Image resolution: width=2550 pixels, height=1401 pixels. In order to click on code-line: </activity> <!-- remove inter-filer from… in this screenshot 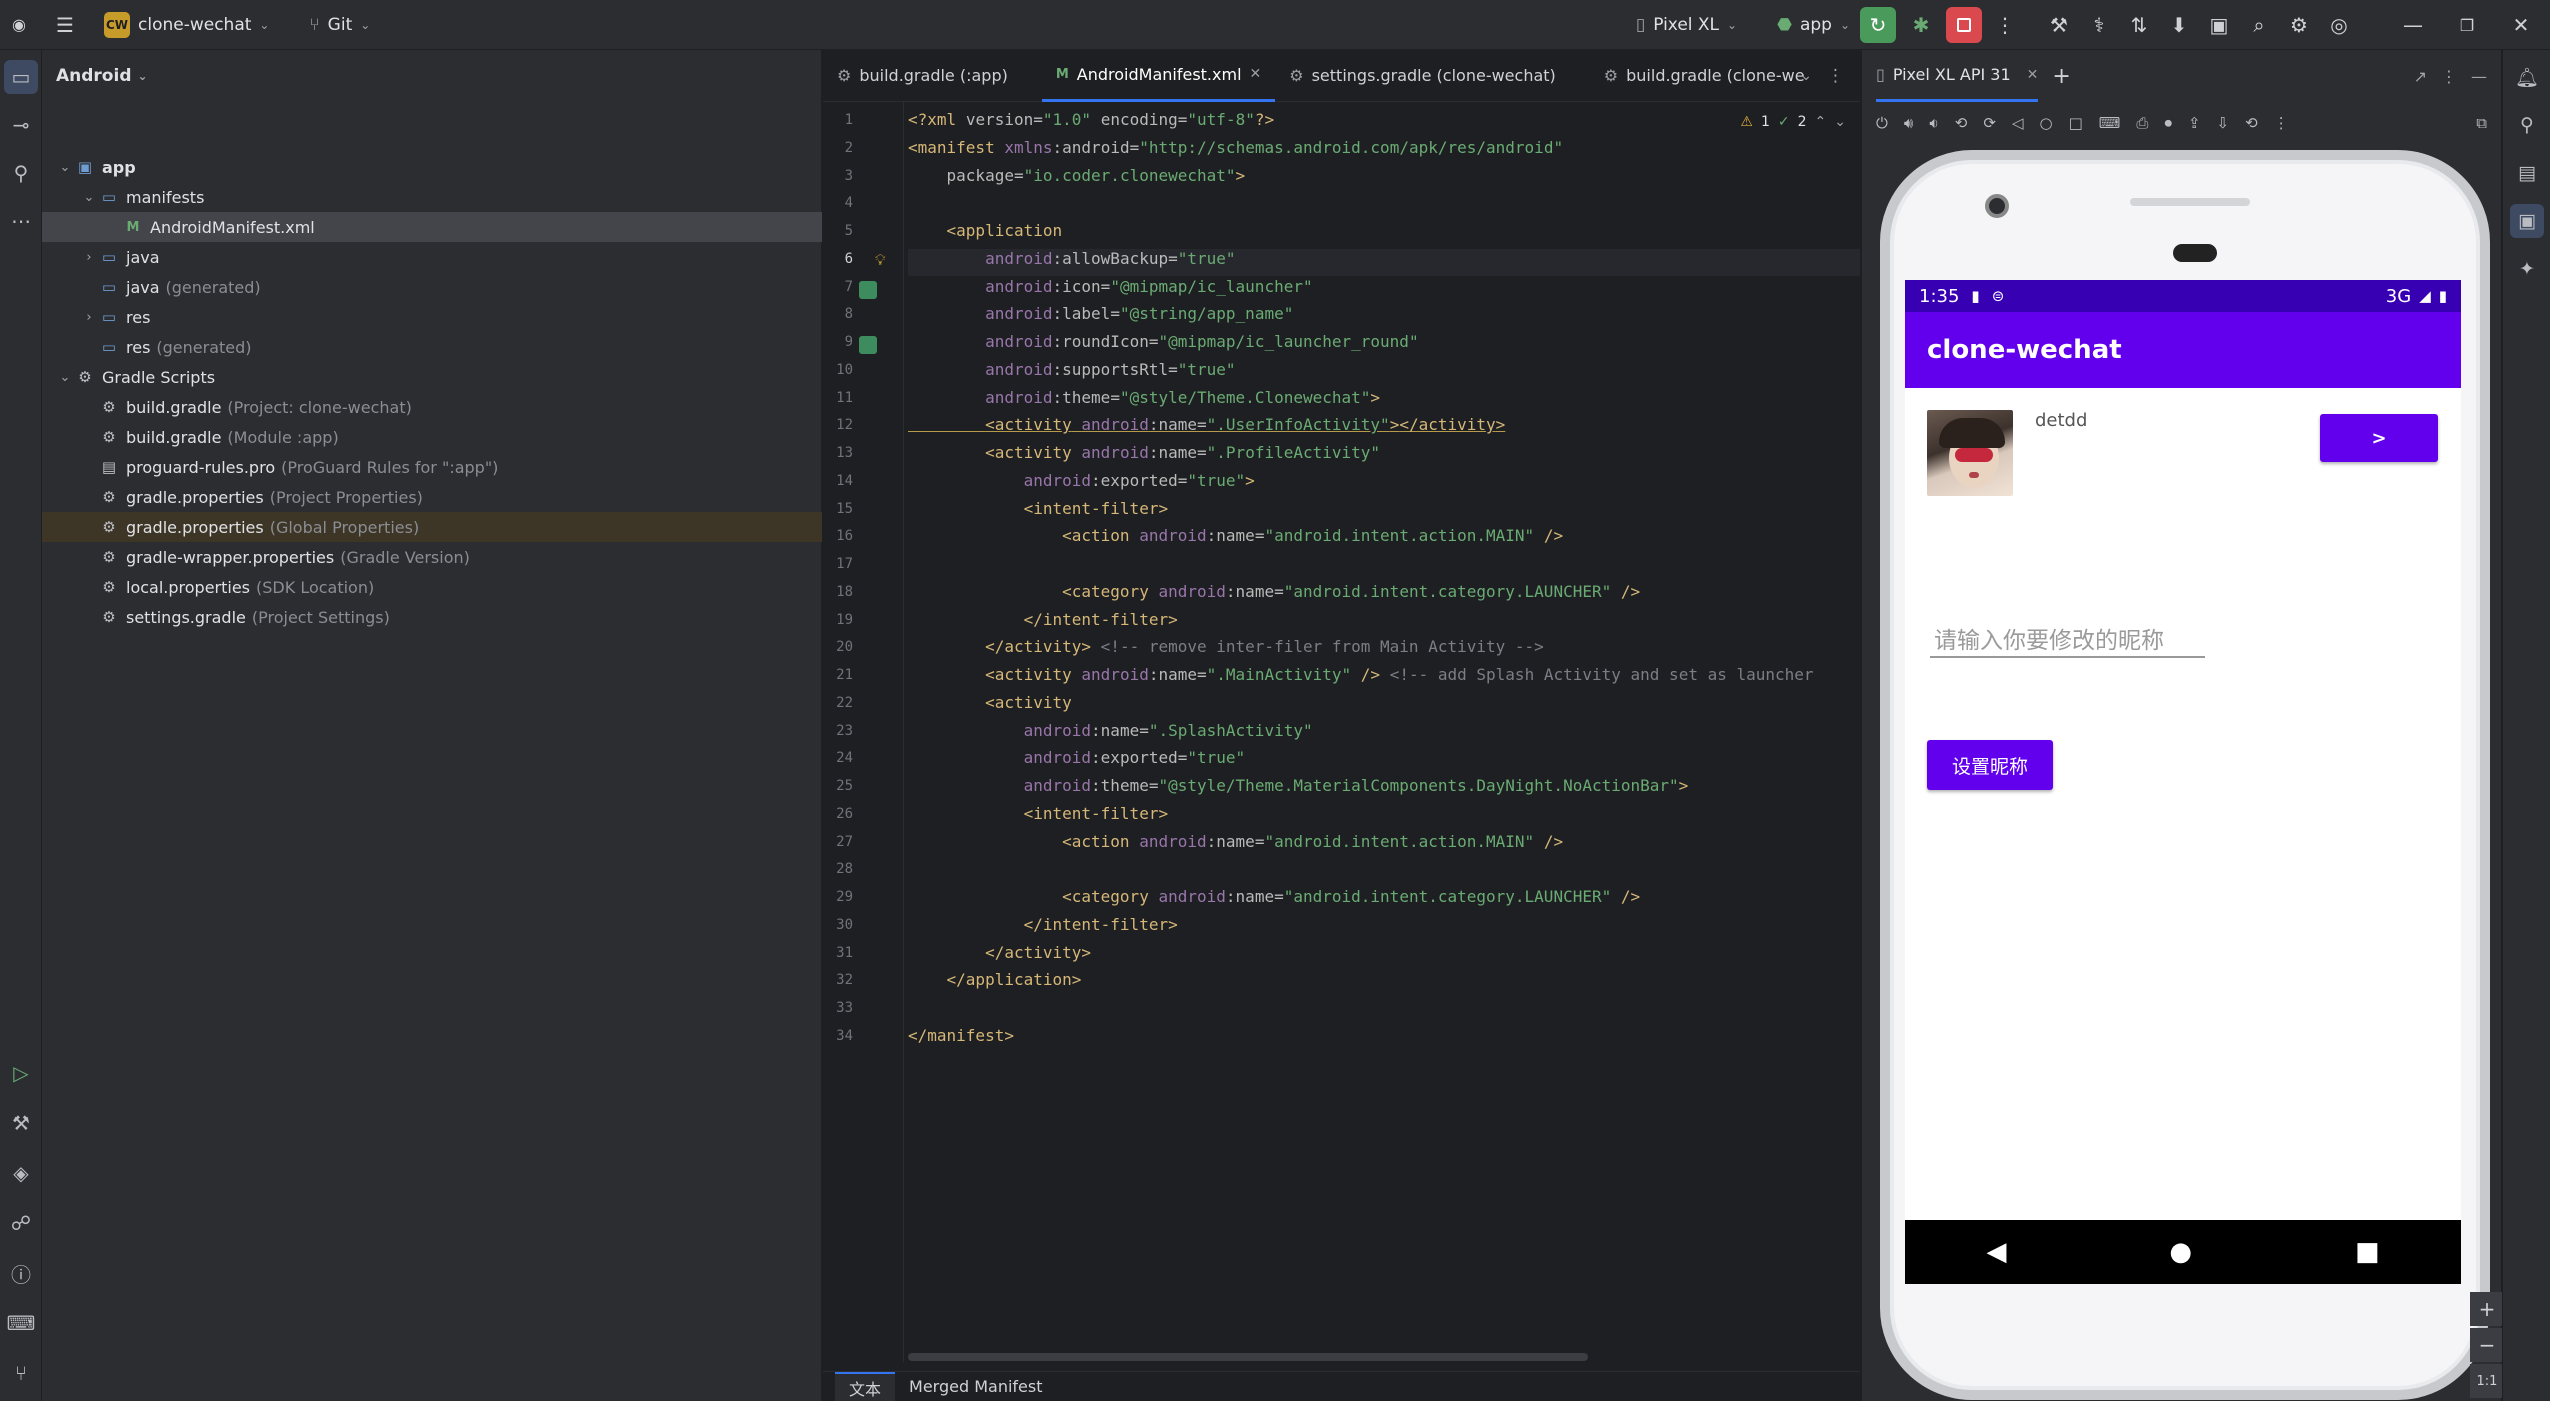, I will do `click(1384, 650)`.